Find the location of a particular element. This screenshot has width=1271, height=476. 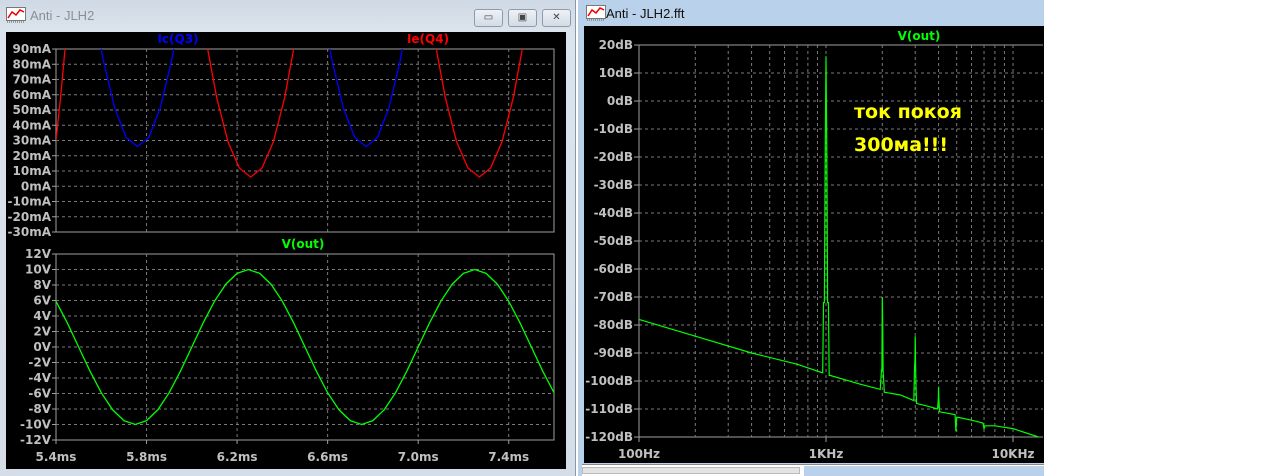

annotation-text: 300ма!!! is located at coordinates (901, 145).